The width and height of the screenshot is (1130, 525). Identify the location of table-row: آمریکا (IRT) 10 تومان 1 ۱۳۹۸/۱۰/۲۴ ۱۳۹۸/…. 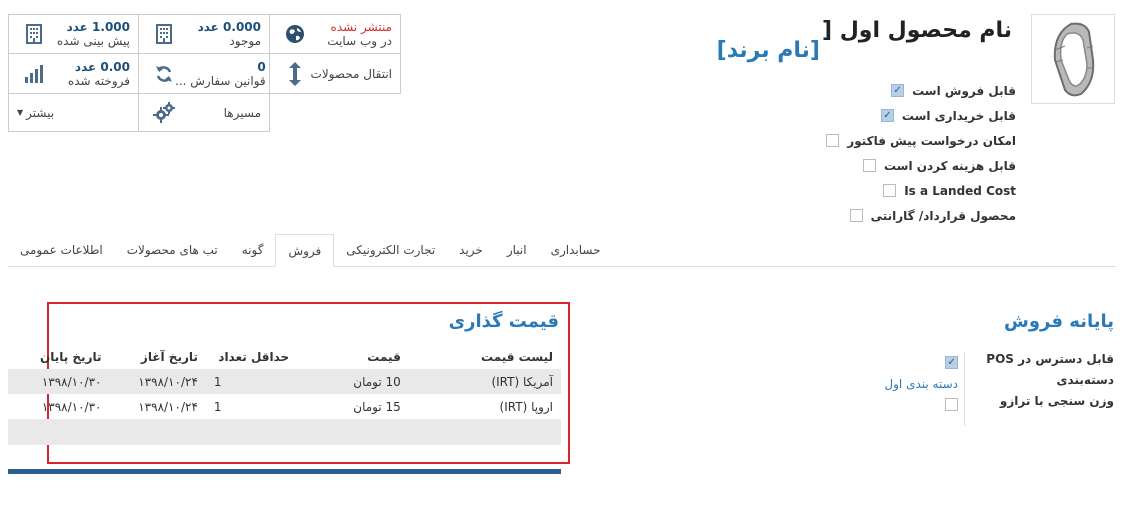
(284, 381).